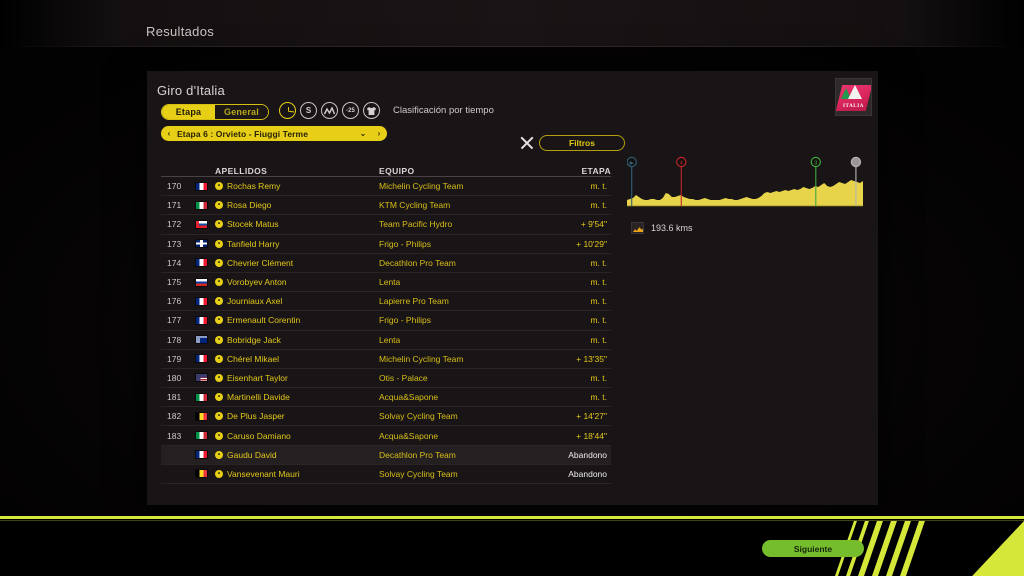 The height and width of the screenshot is (576, 1024). What do you see at coordinates (308, 110) in the screenshot?
I see `sprint-points-icon: S` at bounding box center [308, 110].